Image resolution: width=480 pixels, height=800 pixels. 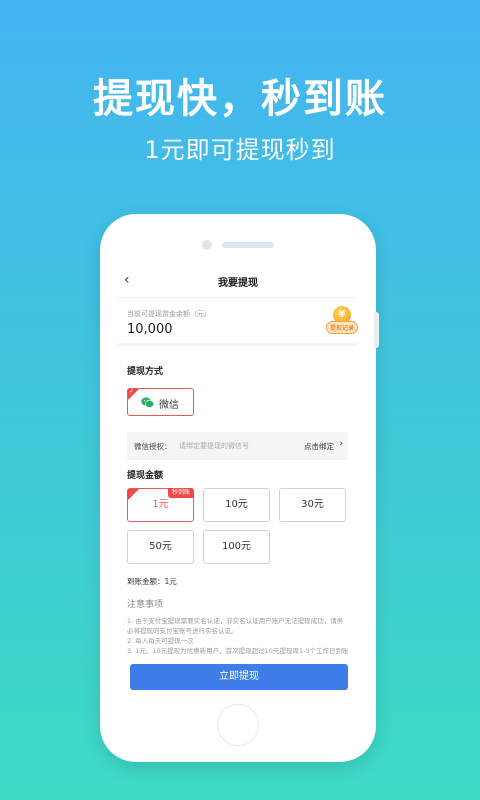 I want to click on amount-option-10: 10元, so click(x=236, y=505).